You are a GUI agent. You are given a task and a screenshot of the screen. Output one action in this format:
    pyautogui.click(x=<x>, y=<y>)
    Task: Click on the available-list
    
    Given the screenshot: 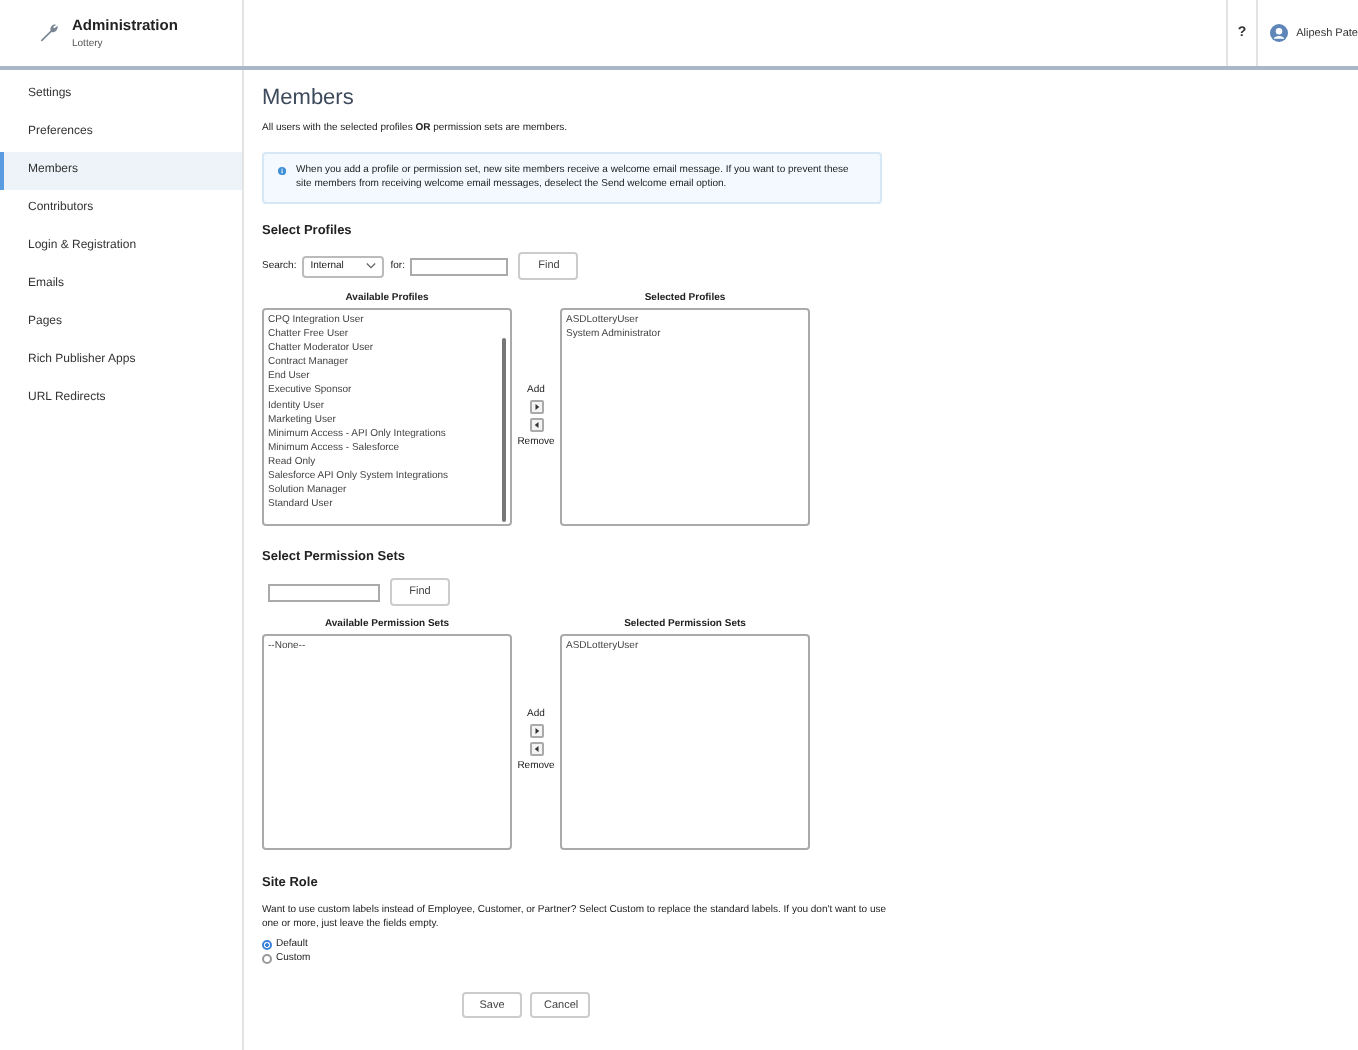 What is the action you would take?
    pyautogui.click(x=387, y=417)
    